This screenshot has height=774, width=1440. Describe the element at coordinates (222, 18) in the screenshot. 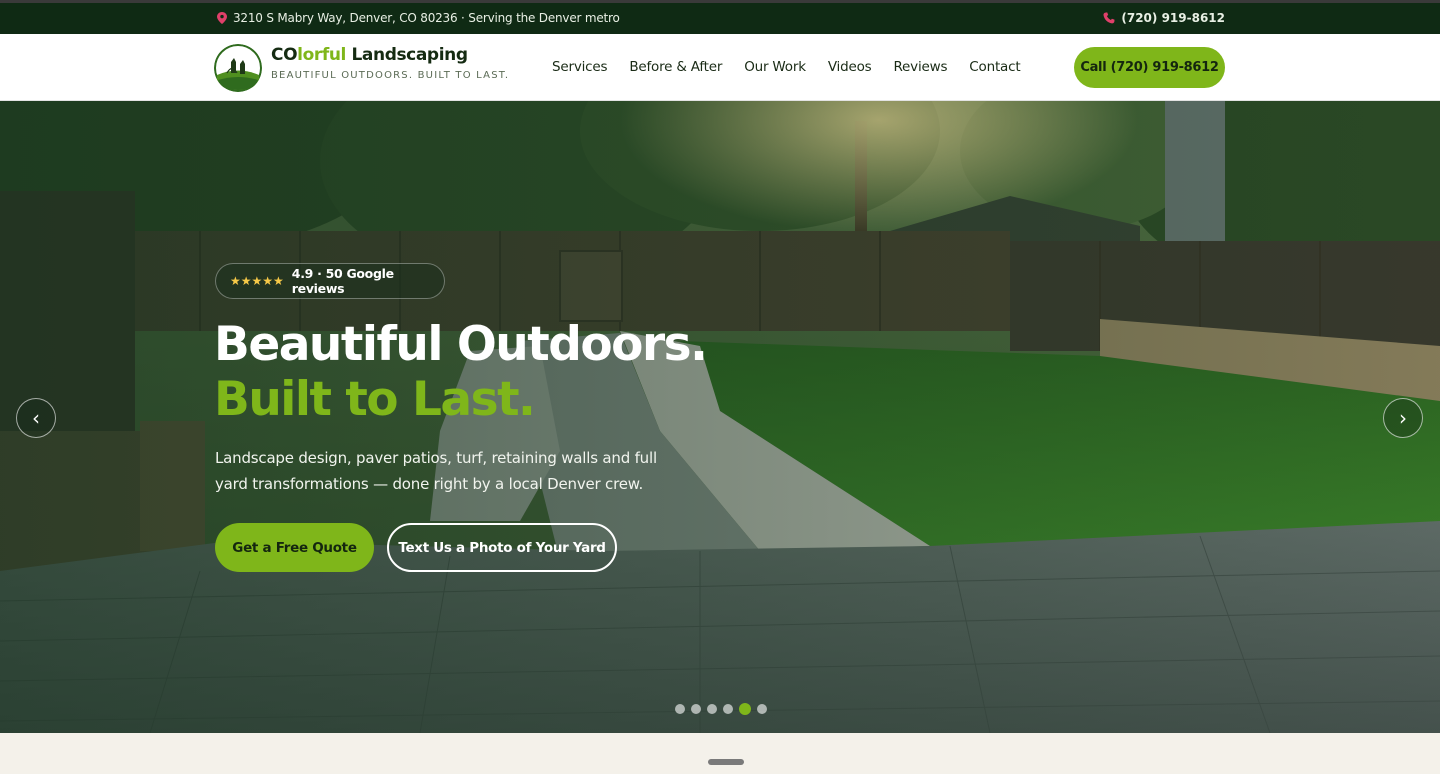

I see `map-pin-icon` at that location.